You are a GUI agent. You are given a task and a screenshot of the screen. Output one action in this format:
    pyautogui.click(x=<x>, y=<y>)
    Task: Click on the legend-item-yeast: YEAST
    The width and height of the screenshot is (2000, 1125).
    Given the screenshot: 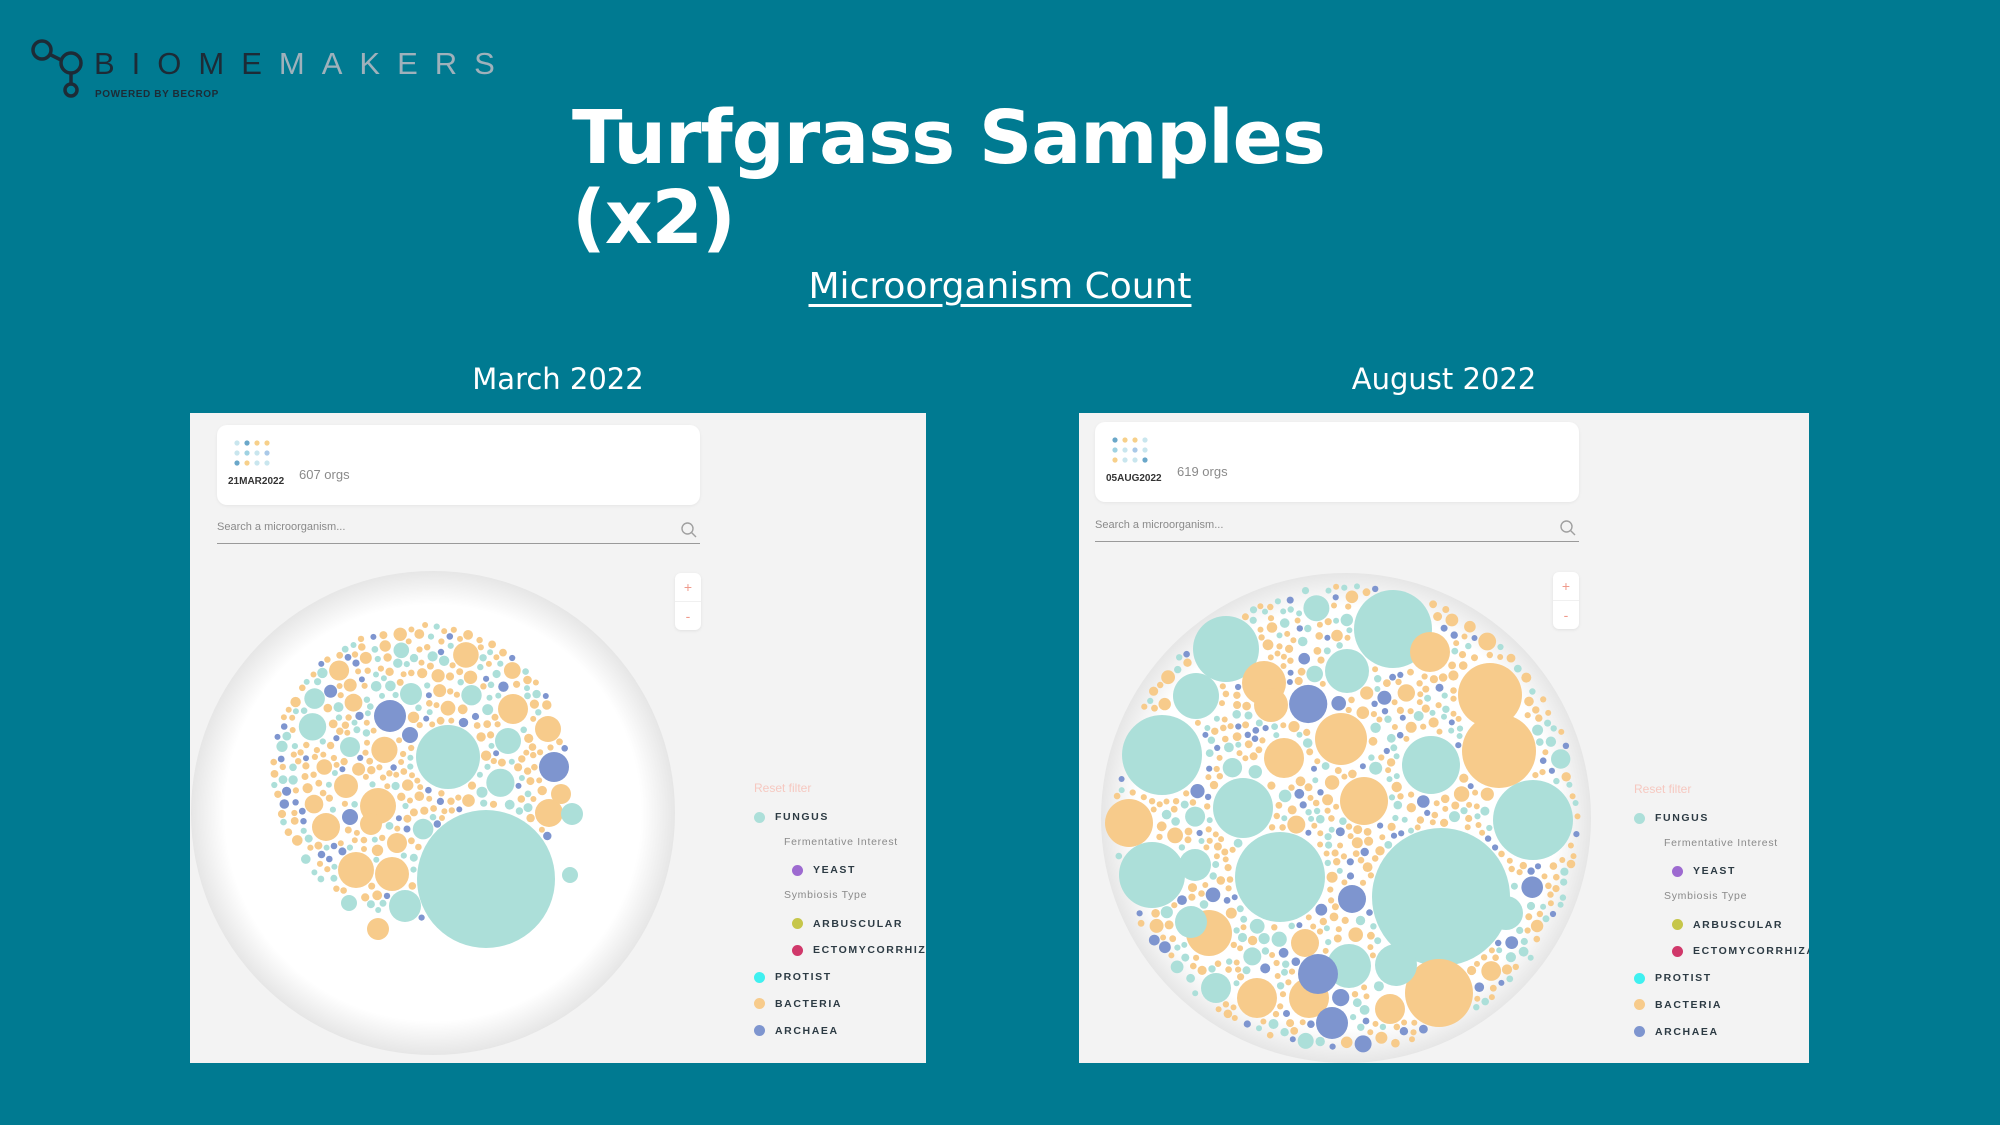 What is the action you would take?
    pyautogui.click(x=1721, y=871)
    